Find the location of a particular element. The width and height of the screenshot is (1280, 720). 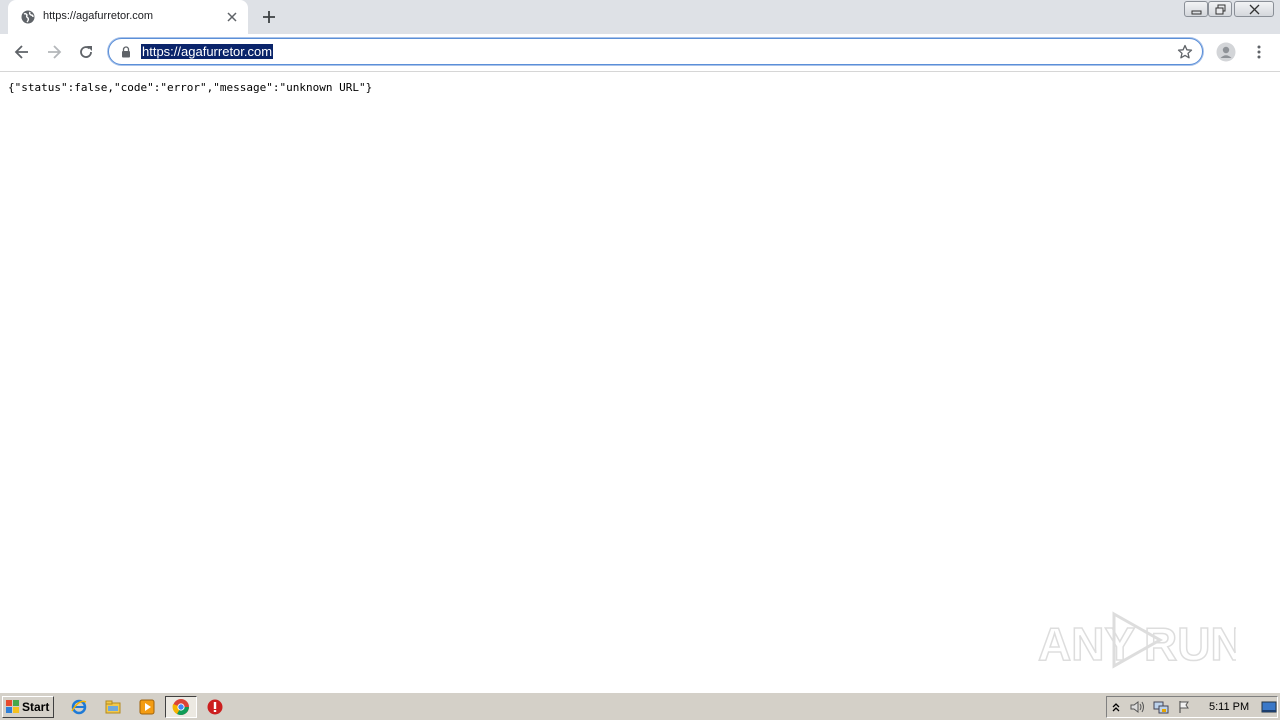

back-arrow-icon is located at coordinates (22, 52).